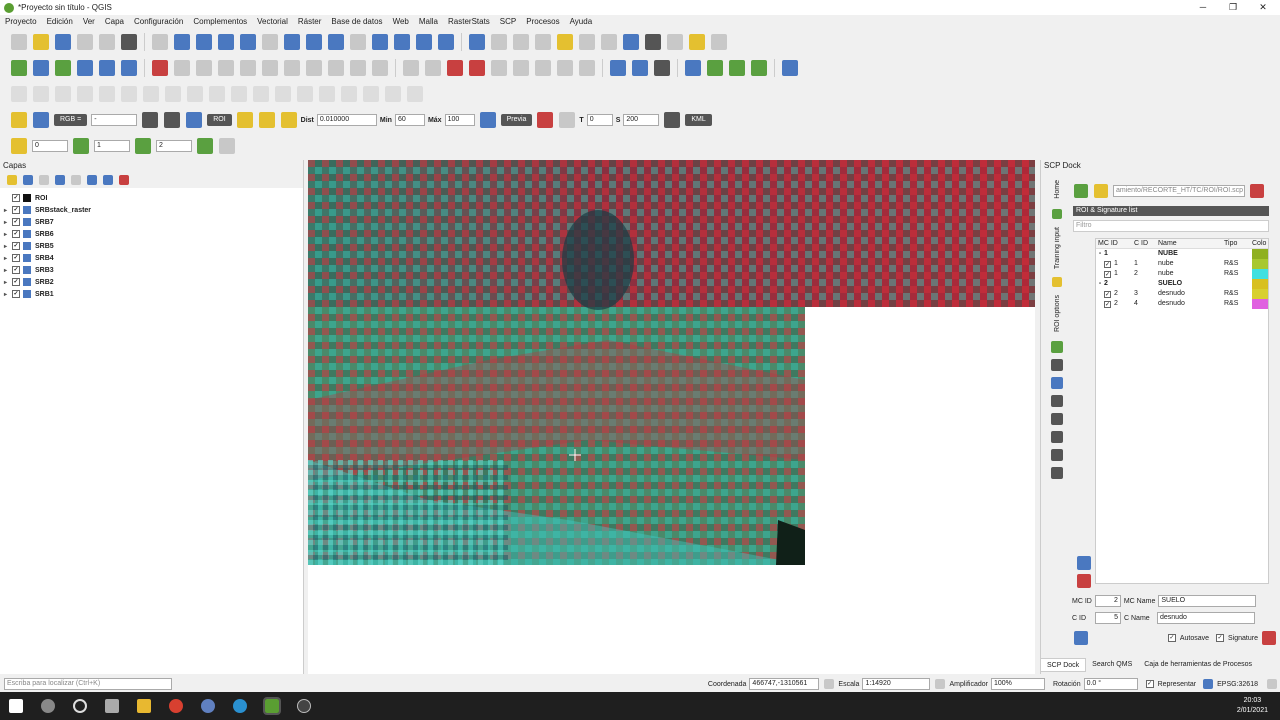 The image size is (1280, 720). Describe the element at coordinates (829, 684) in the screenshot. I see `toggle-extent-icon` at that location.